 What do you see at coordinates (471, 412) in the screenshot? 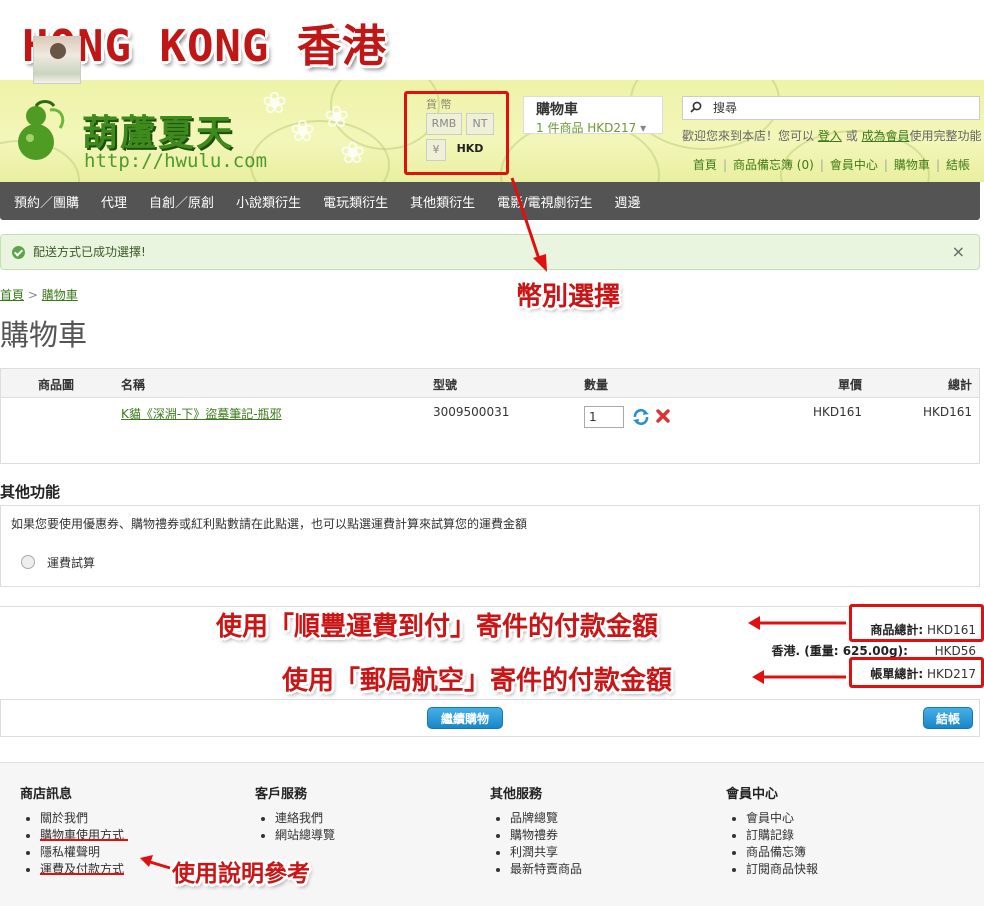
I see `cart-item-model: 3009500031` at bounding box center [471, 412].